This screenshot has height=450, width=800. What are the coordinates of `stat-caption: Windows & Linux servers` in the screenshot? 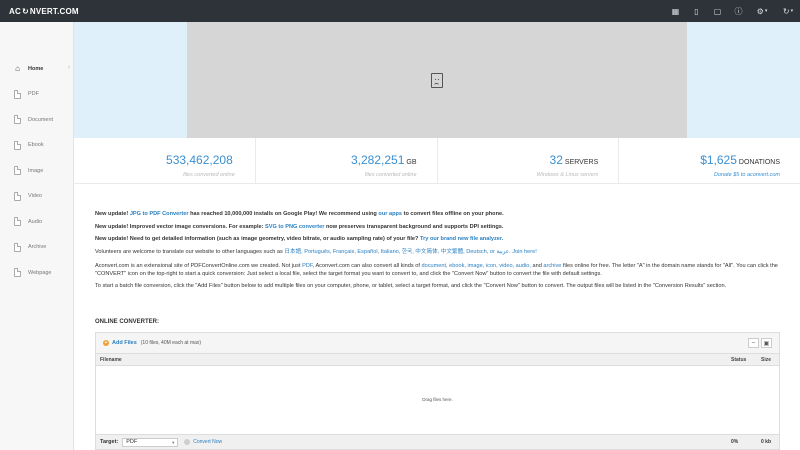 It's located at (567, 175).